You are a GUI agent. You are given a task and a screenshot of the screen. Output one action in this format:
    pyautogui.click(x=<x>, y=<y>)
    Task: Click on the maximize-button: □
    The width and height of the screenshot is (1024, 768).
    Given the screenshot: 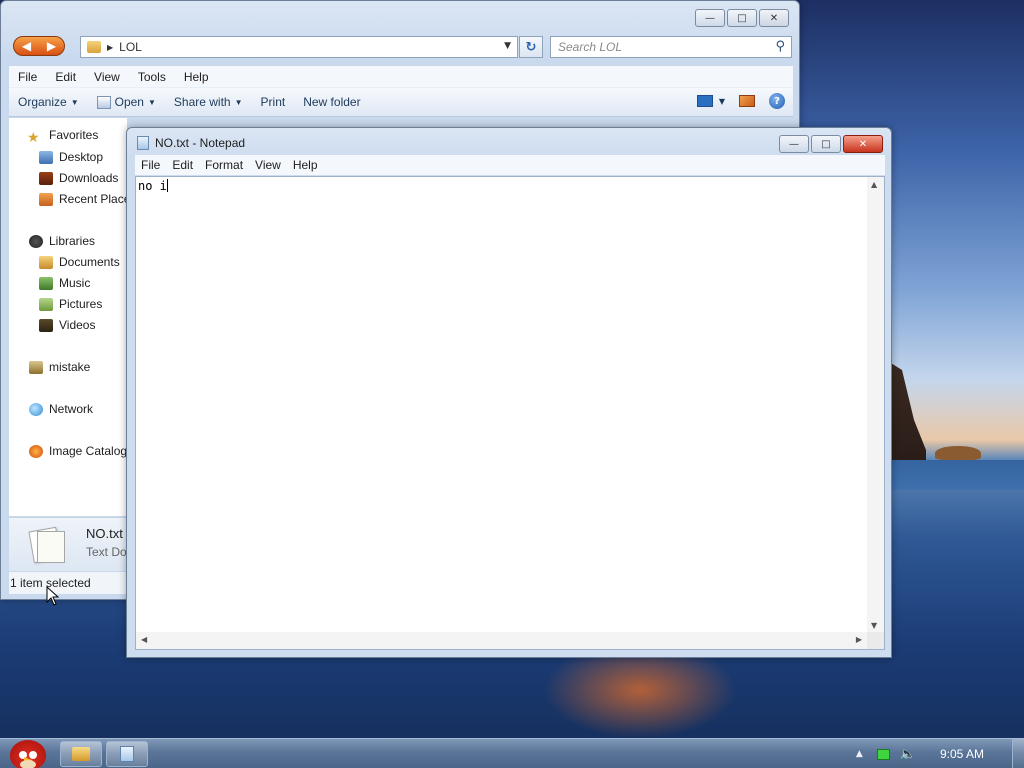 What is the action you would take?
    pyautogui.click(x=742, y=18)
    